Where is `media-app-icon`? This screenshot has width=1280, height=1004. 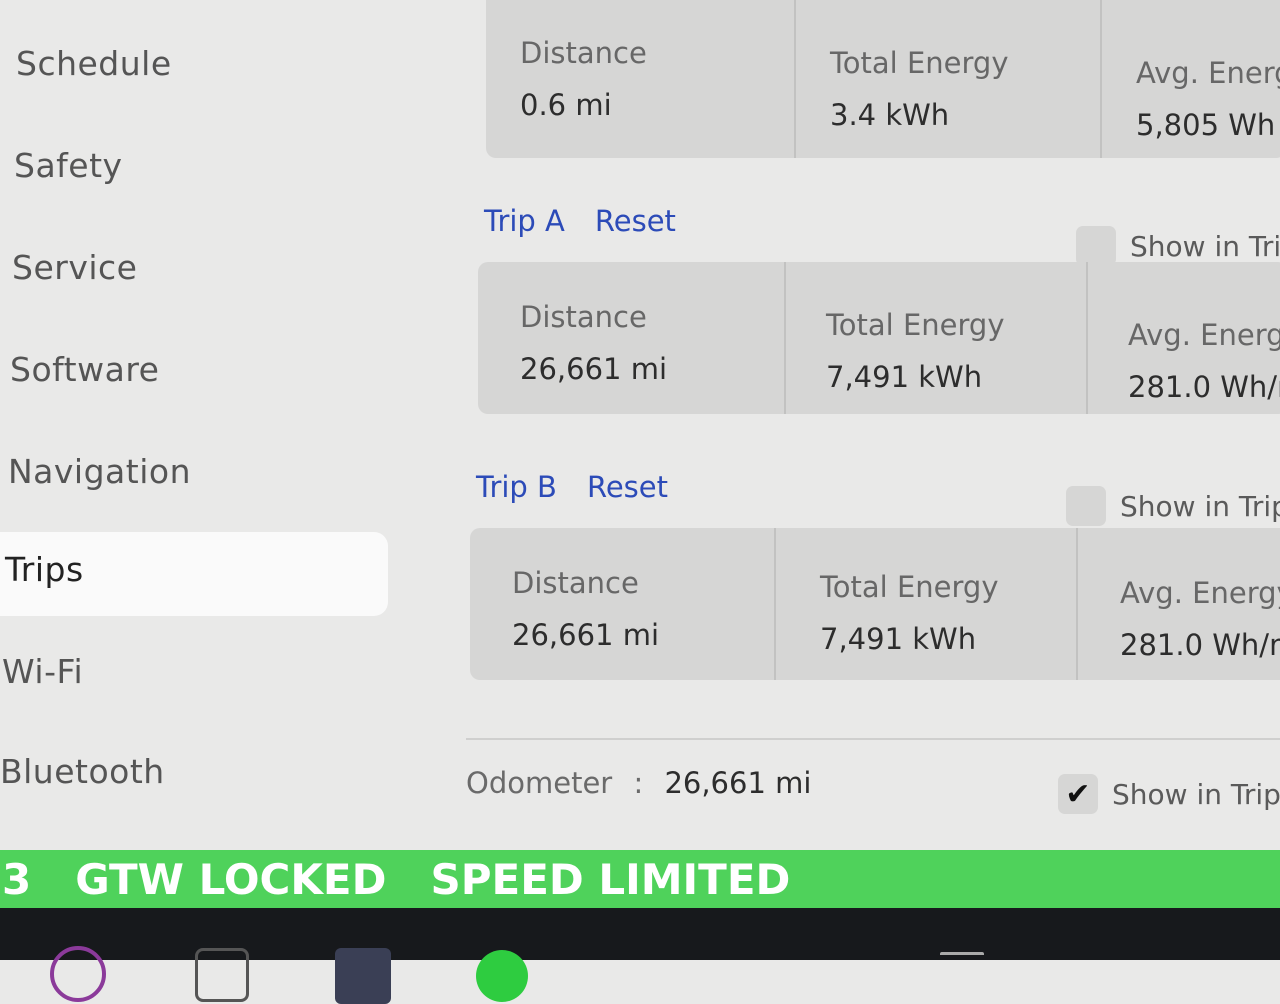
media-app-icon is located at coordinates (78, 974).